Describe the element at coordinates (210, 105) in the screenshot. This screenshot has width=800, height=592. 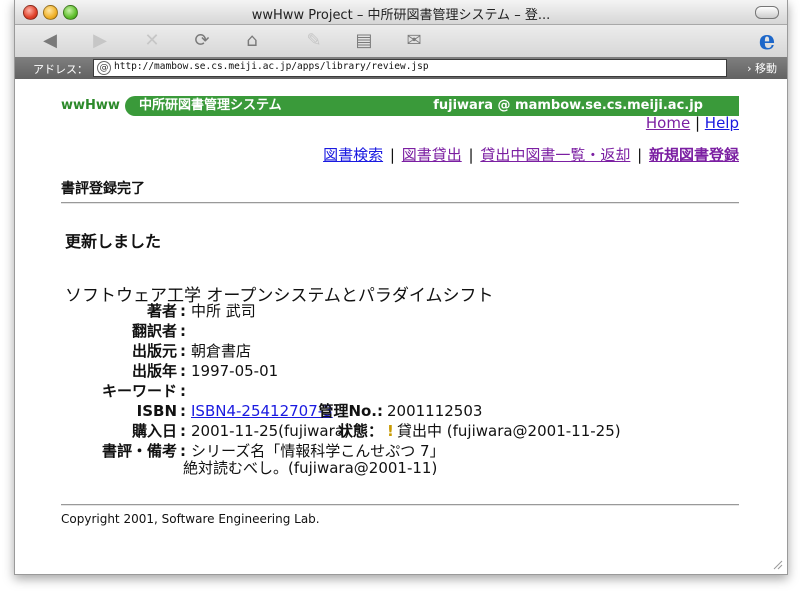
I see `system-name: 中所研図書管理システム` at that location.